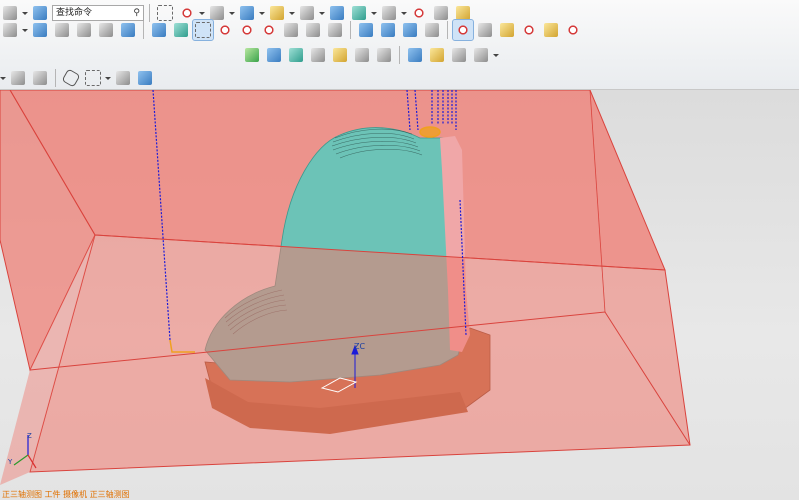 This screenshot has height=500, width=799. I want to click on undo-arrow-icon, so click(18, 78).